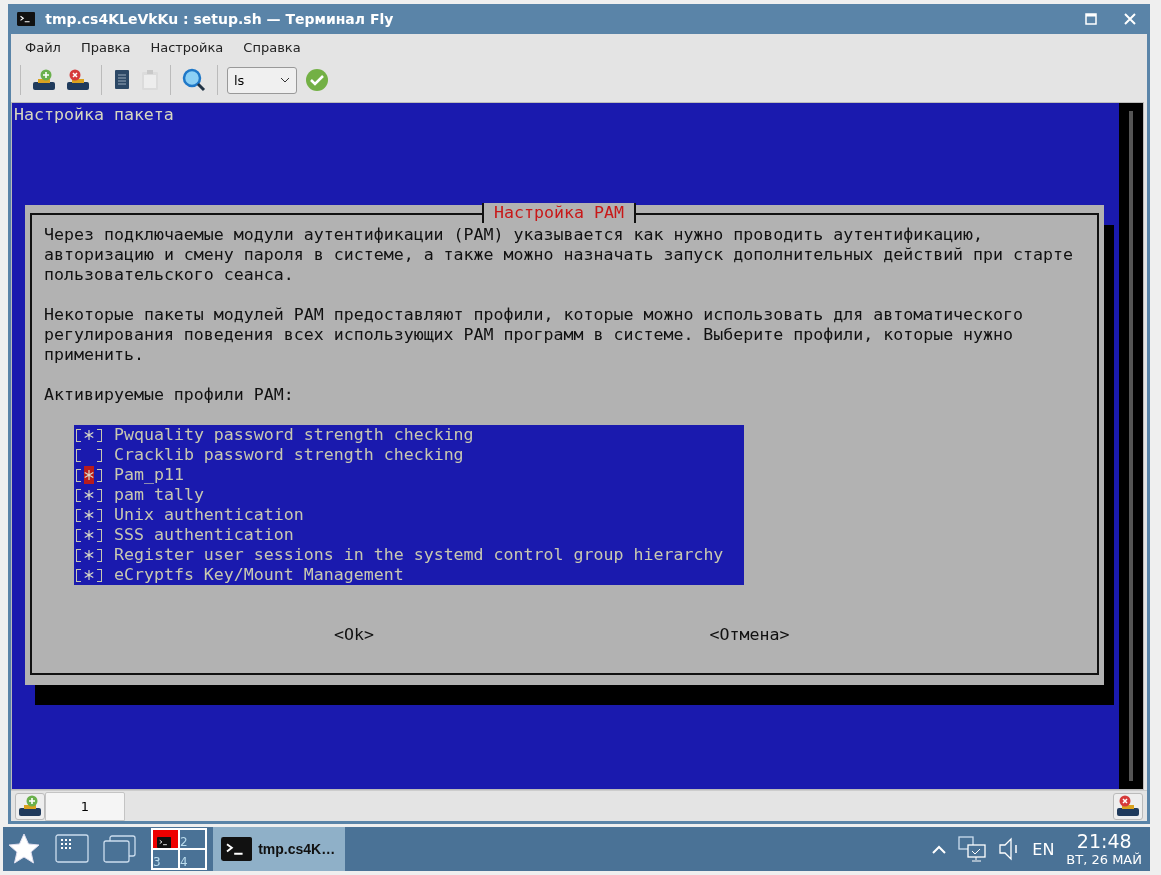 The height and width of the screenshot is (875, 1161). What do you see at coordinates (972, 849) in the screenshot?
I see `network-icon` at bounding box center [972, 849].